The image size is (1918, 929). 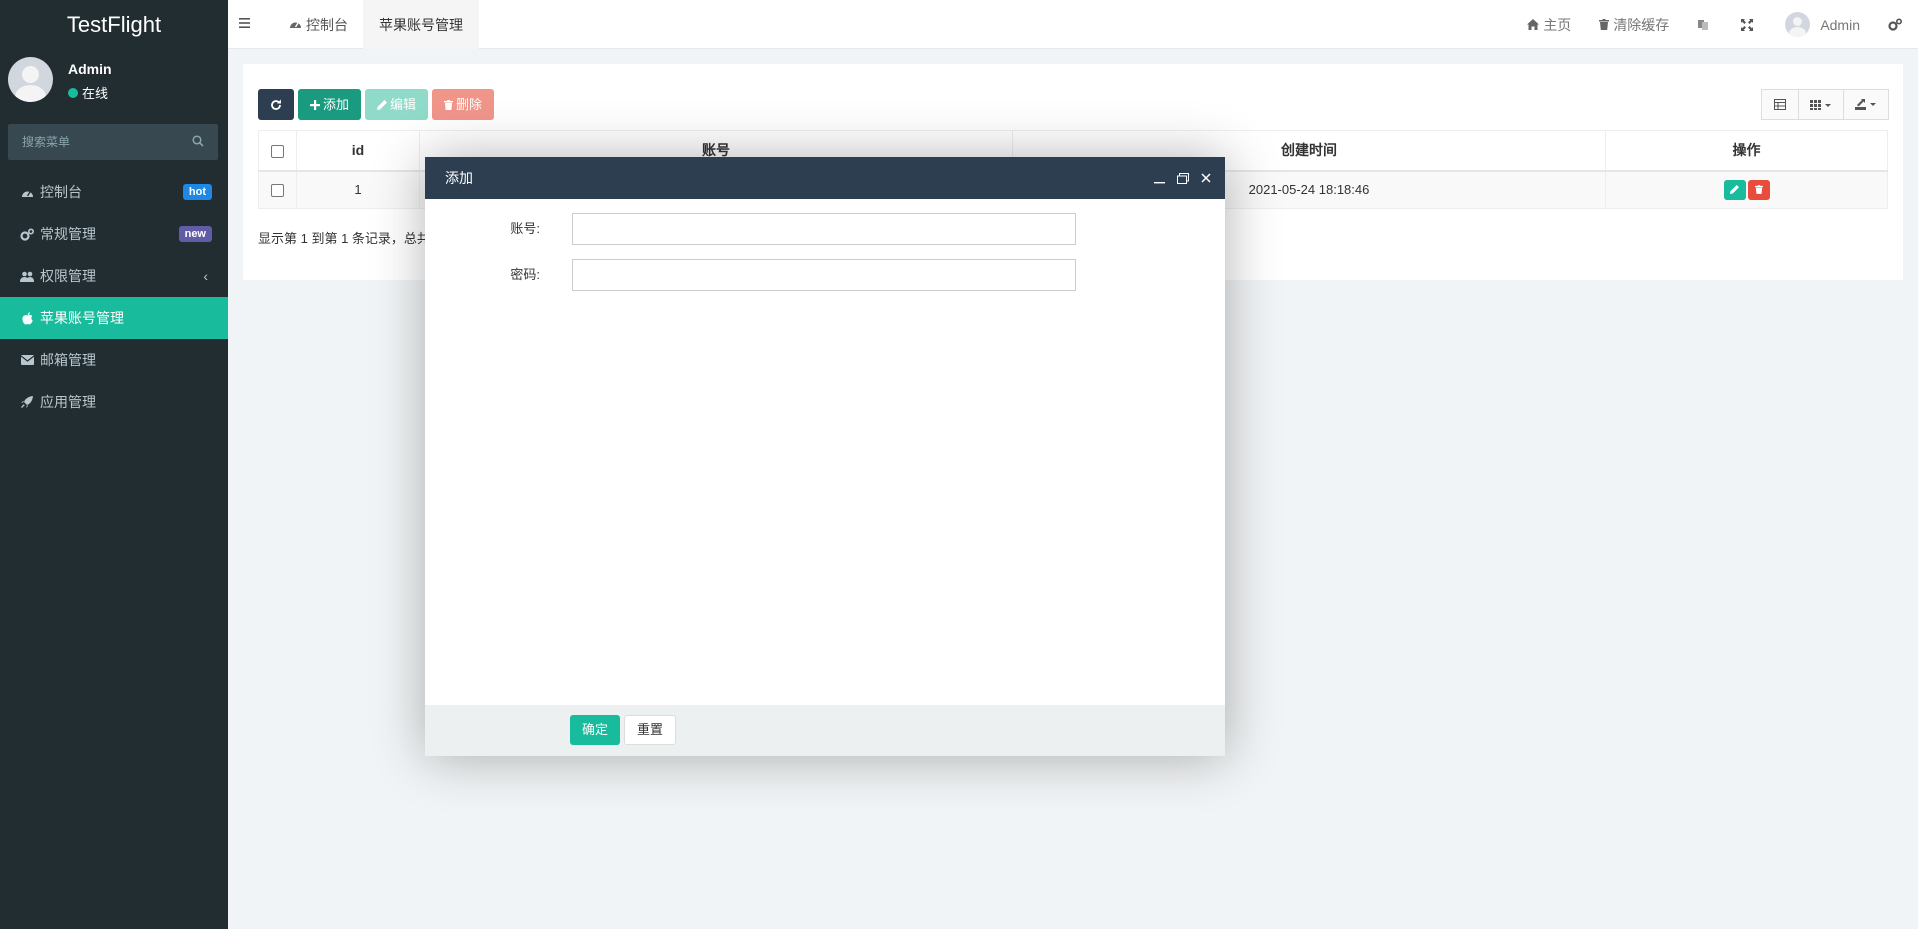 What do you see at coordinates (114, 24) in the screenshot?
I see `app-logo: TestFlight` at bounding box center [114, 24].